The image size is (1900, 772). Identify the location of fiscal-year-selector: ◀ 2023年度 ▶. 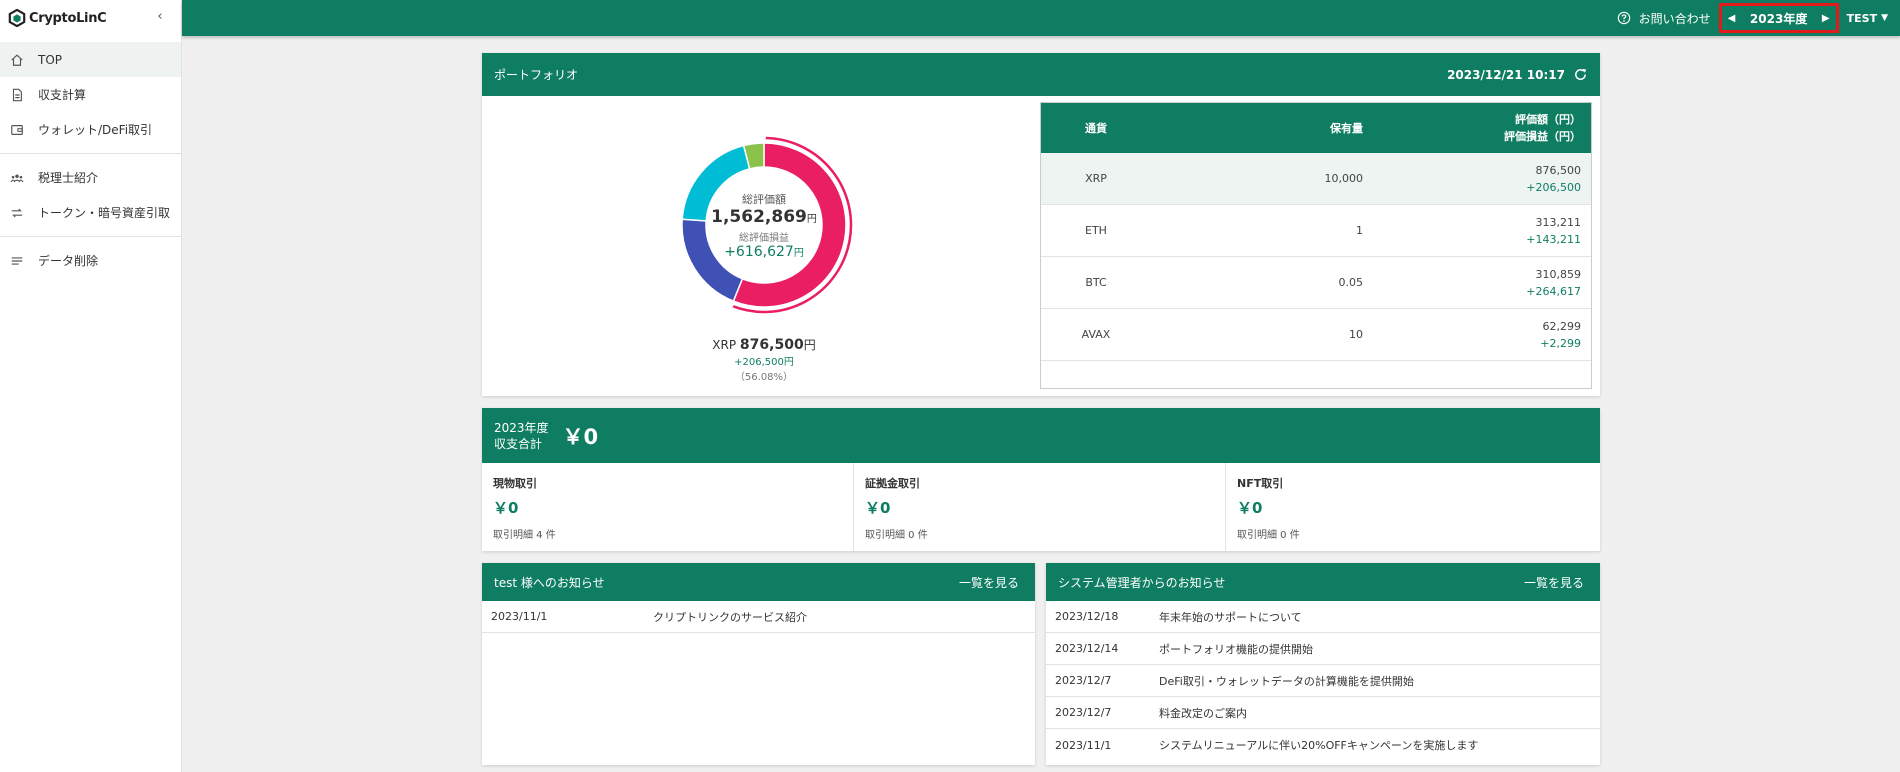
(1778, 18).